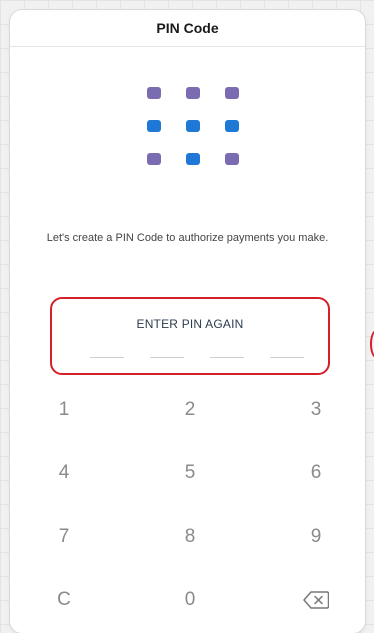 This screenshot has height=633, width=374. What do you see at coordinates (316, 537) in the screenshot?
I see `digit-key-9: 9` at bounding box center [316, 537].